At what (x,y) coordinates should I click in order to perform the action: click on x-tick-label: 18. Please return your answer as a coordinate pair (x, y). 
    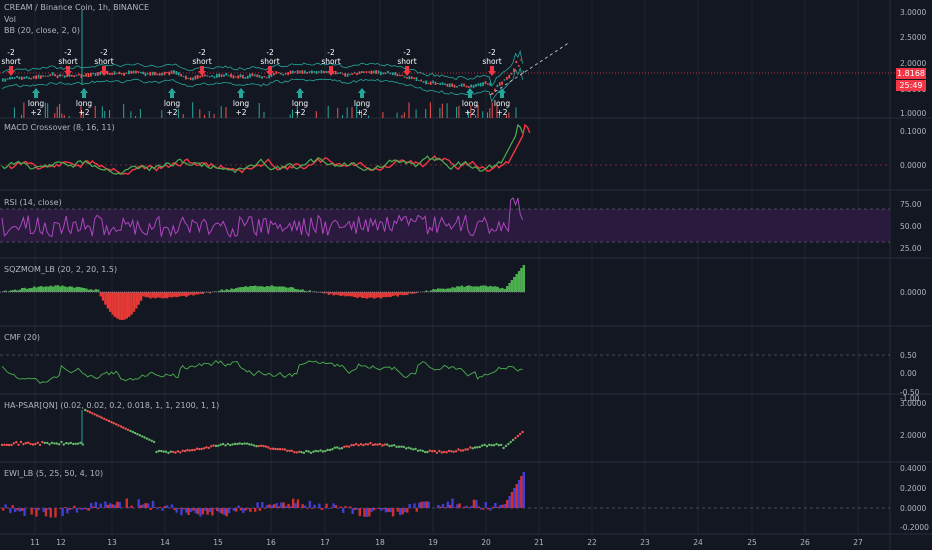
    Looking at the image, I should click on (380, 542).